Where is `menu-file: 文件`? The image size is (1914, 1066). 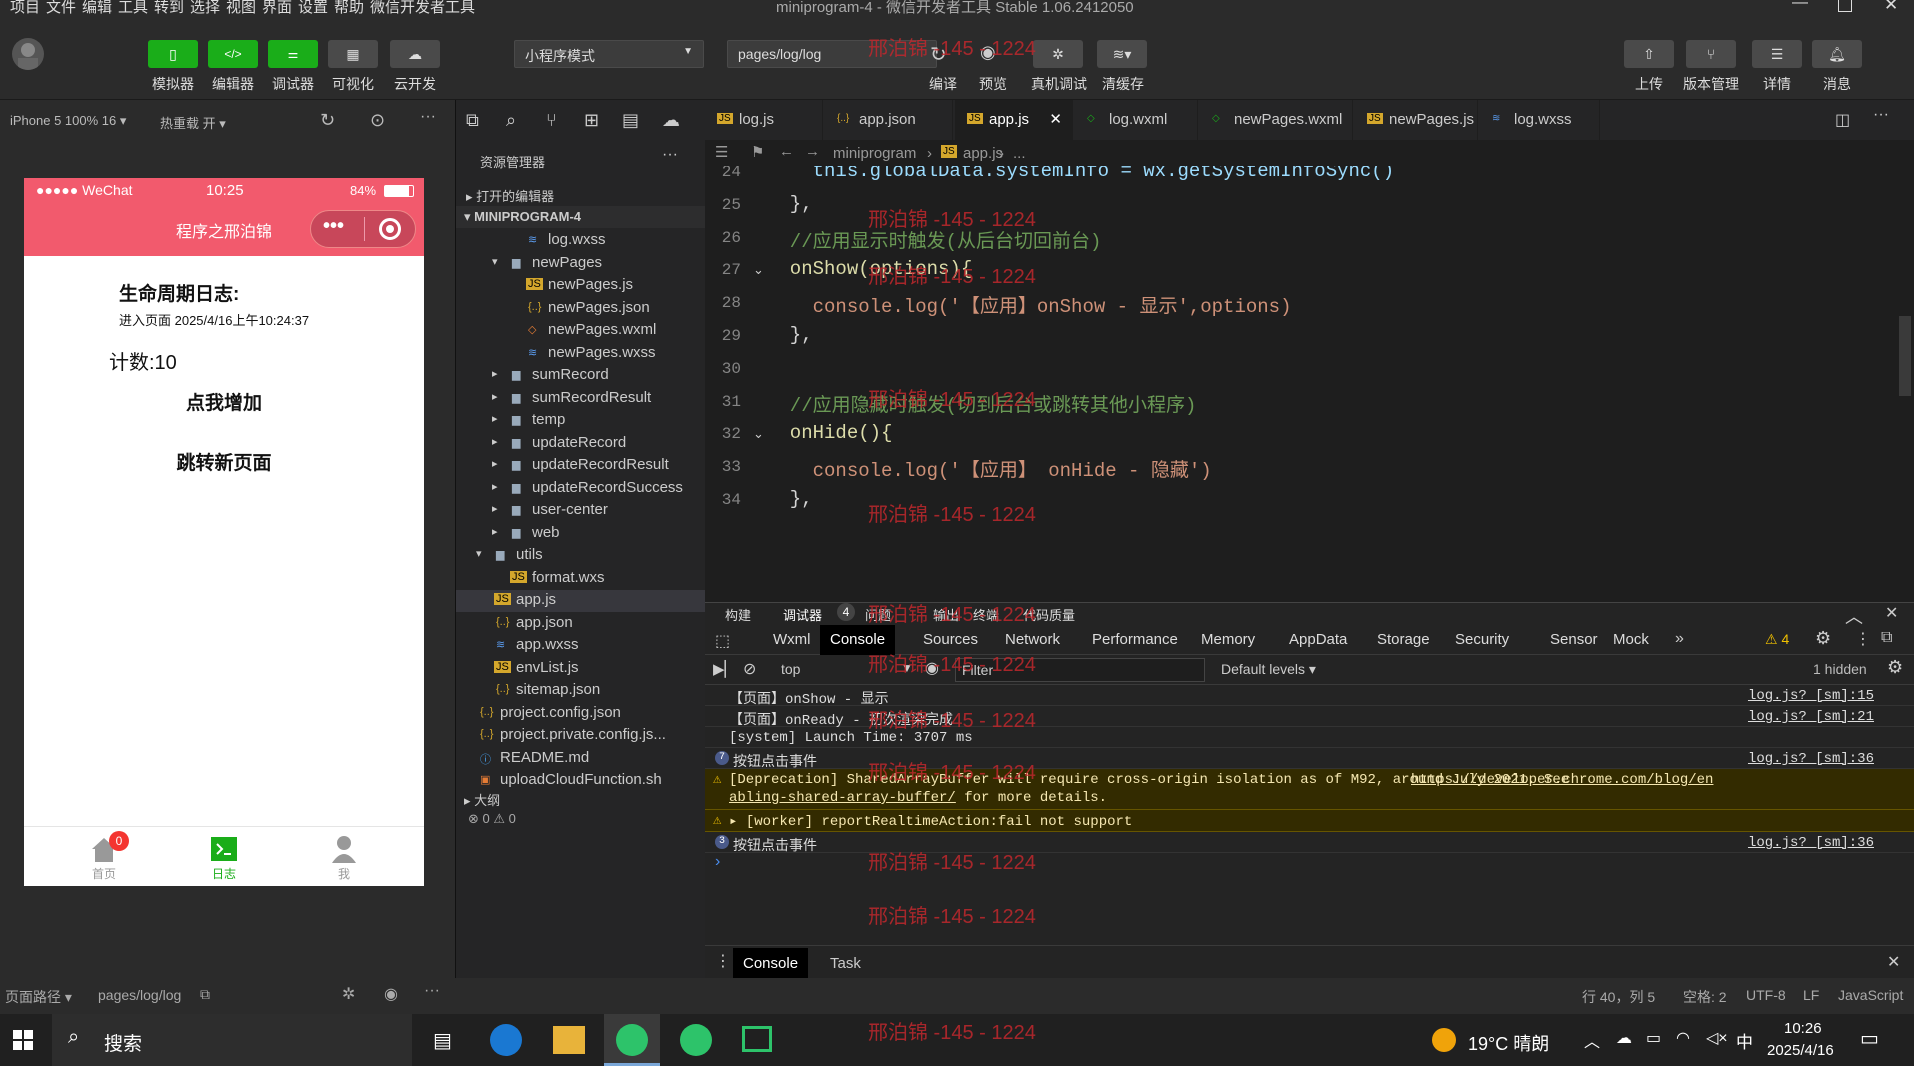 menu-file: 文件 is located at coordinates (61, 8).